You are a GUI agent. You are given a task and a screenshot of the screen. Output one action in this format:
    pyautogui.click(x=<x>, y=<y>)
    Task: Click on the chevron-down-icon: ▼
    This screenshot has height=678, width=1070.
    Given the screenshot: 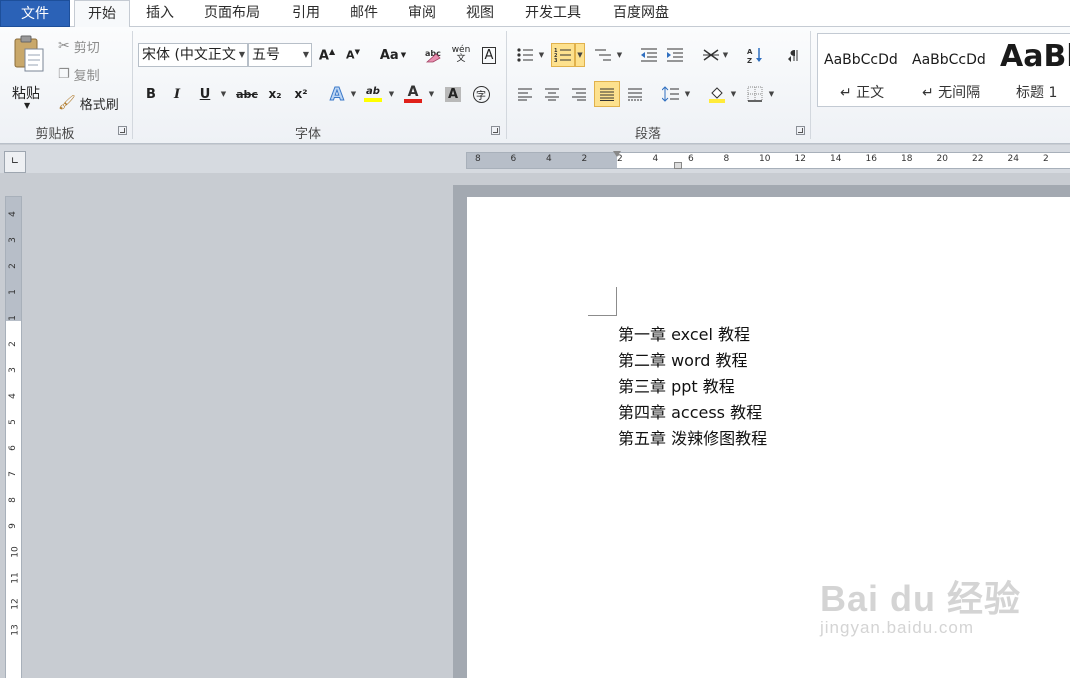 What is the action you would take?
    pyautogui.click(x=403, y=55)
    